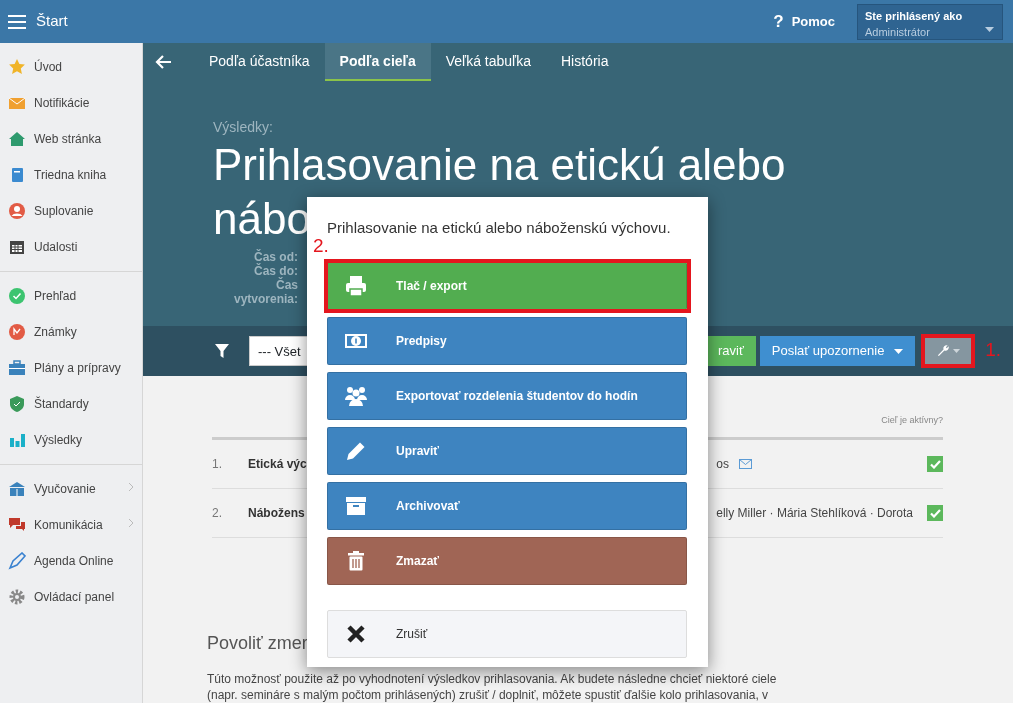 The width and height of the screenshot is (1013, 703). I want to click on star-icon, so click(17, 67).